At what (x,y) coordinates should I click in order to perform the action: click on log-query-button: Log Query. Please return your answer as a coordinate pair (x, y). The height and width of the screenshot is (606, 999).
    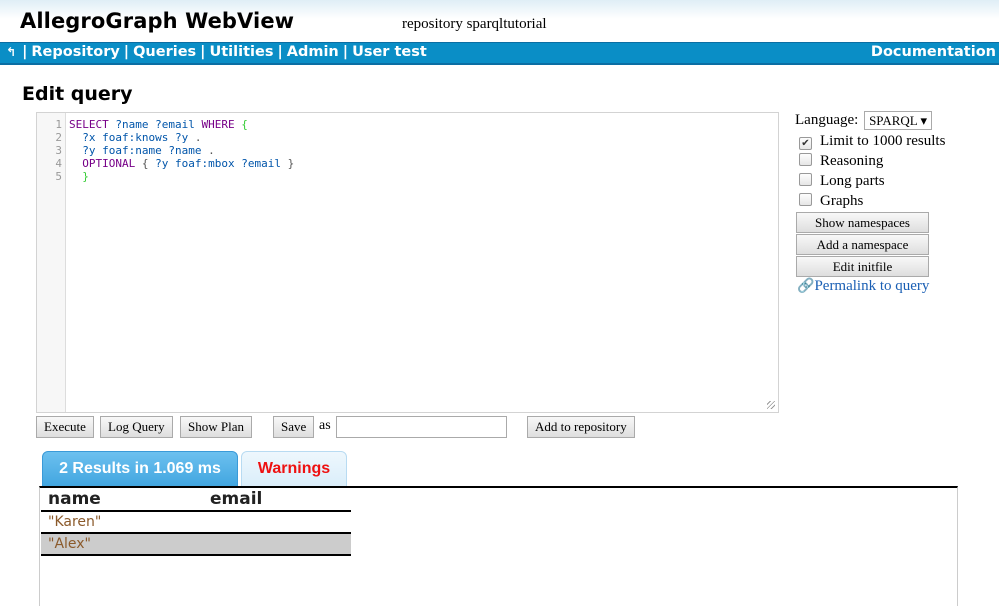
    Looking at the image, I should click on (136, 427).